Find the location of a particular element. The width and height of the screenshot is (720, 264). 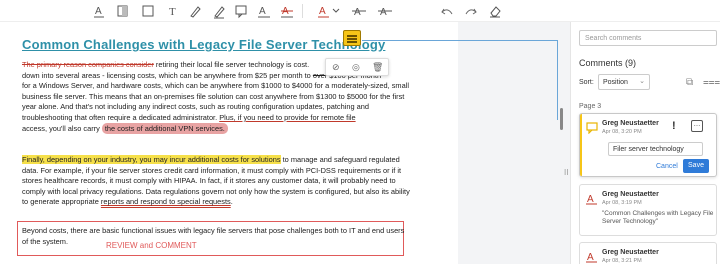

undo-icon is located at coordinates (447, 11).